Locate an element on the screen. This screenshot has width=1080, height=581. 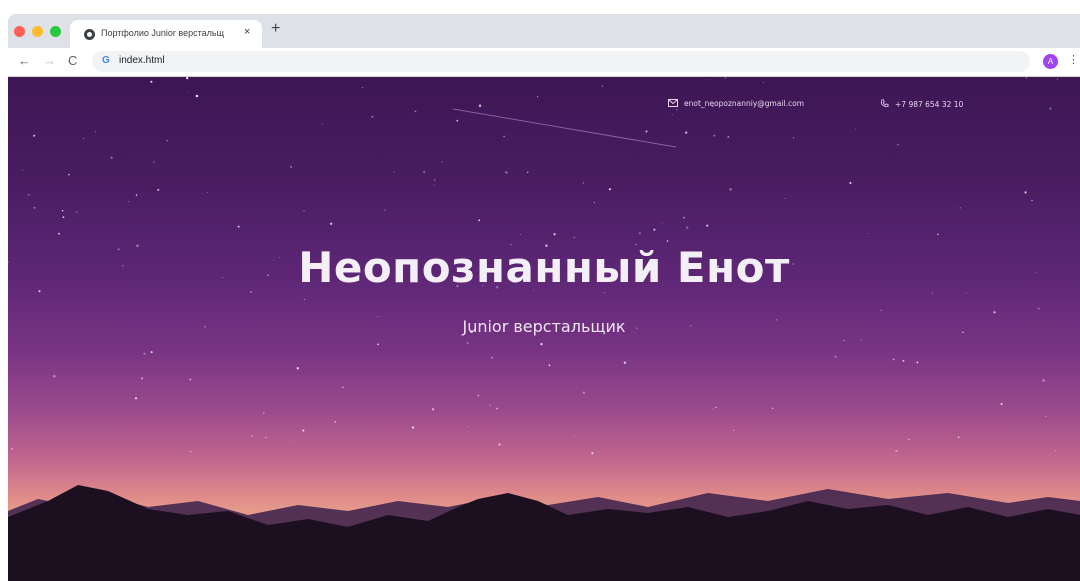
reload-icon: C is located at coordinates (72, 61).